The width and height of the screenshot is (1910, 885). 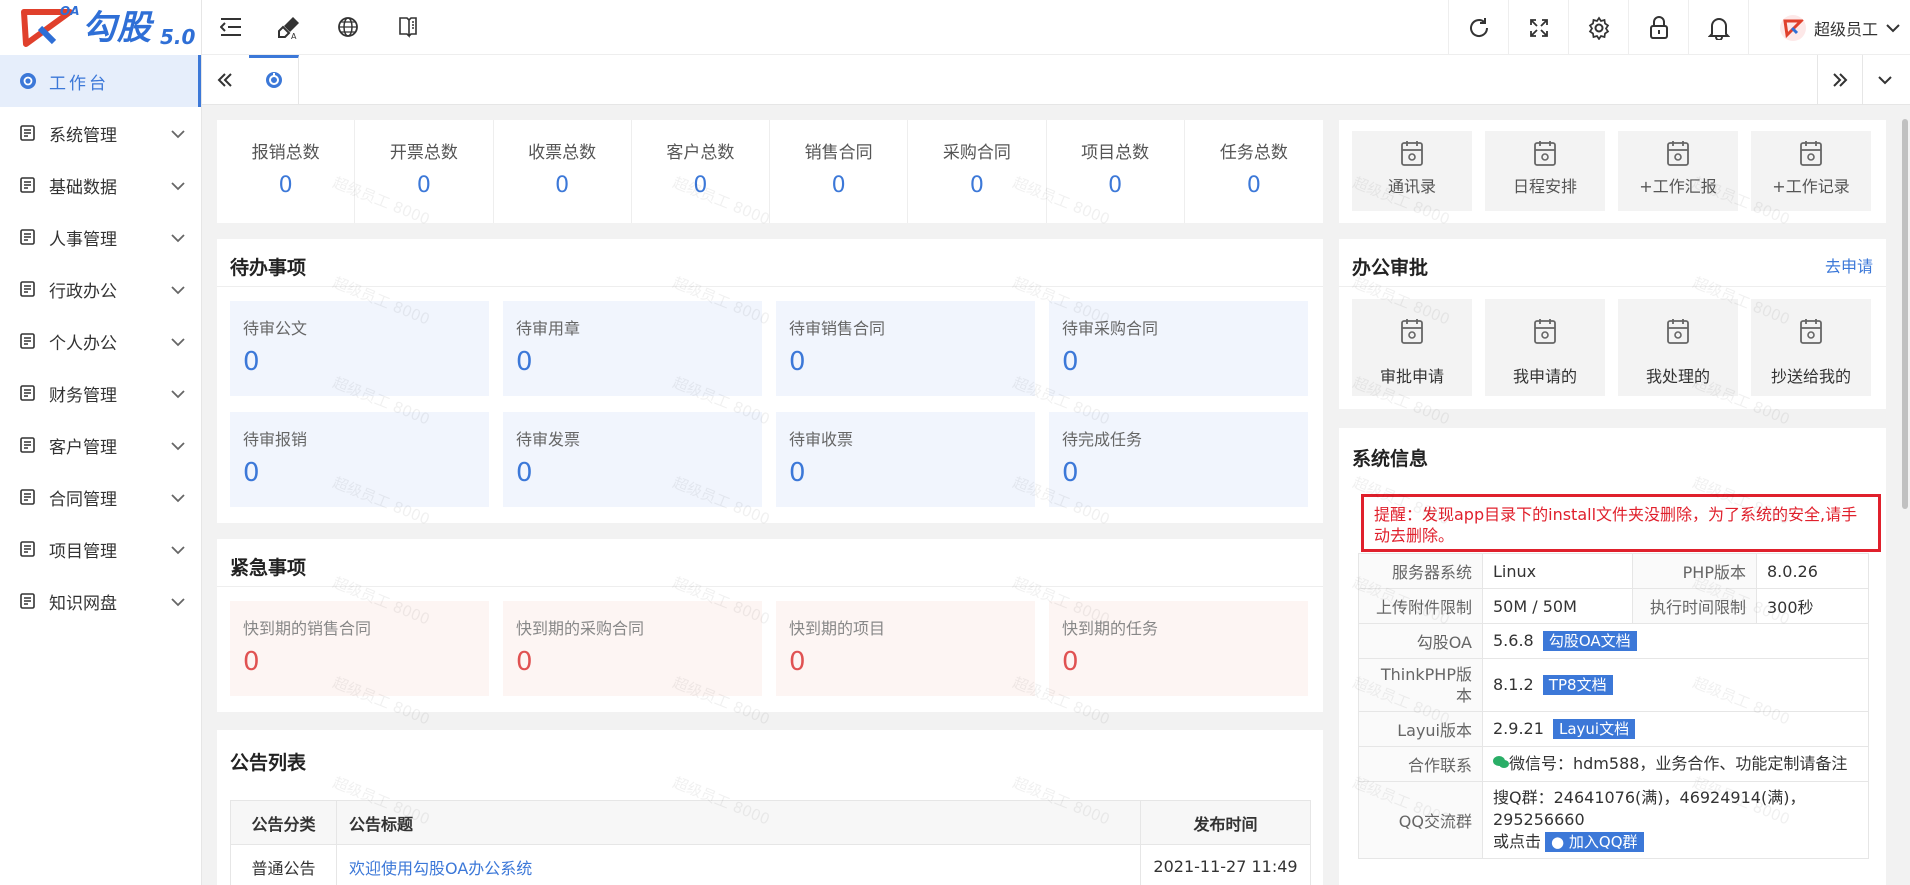 I want to click on approval-item: 审批申请, so click(x=1412, y=347).